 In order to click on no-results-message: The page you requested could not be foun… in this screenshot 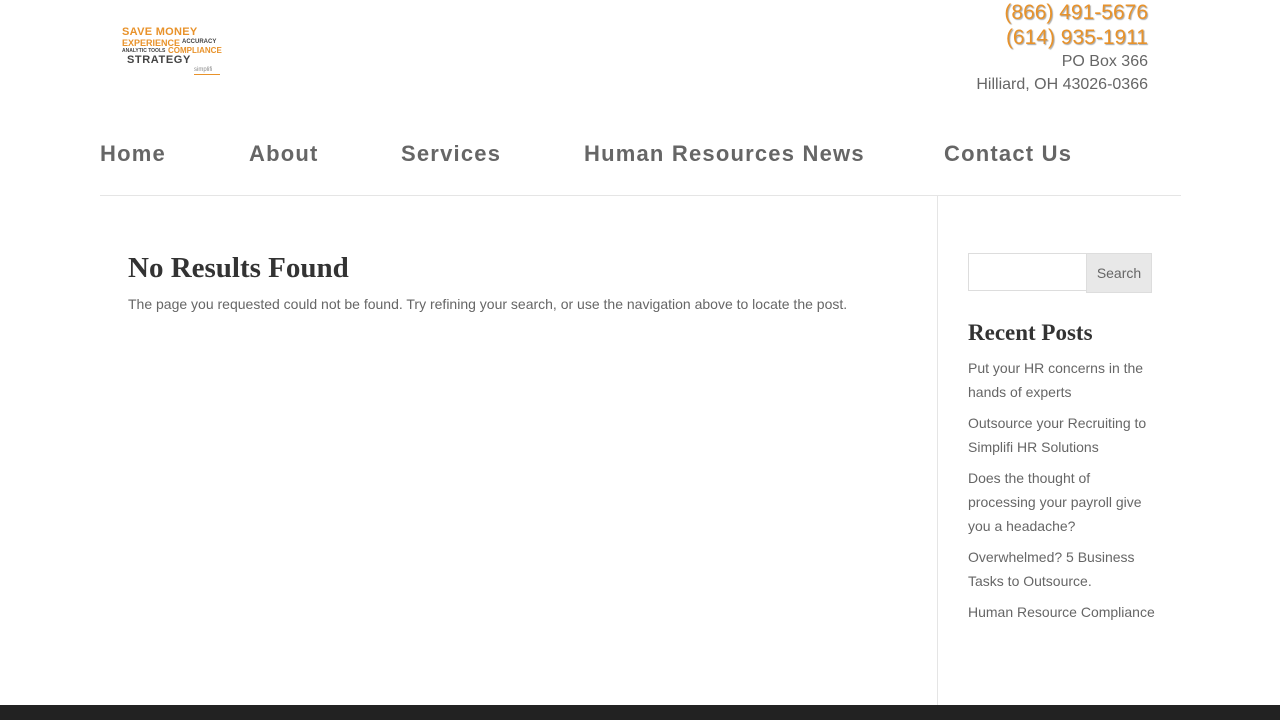, I will do `click(488, 304)`.